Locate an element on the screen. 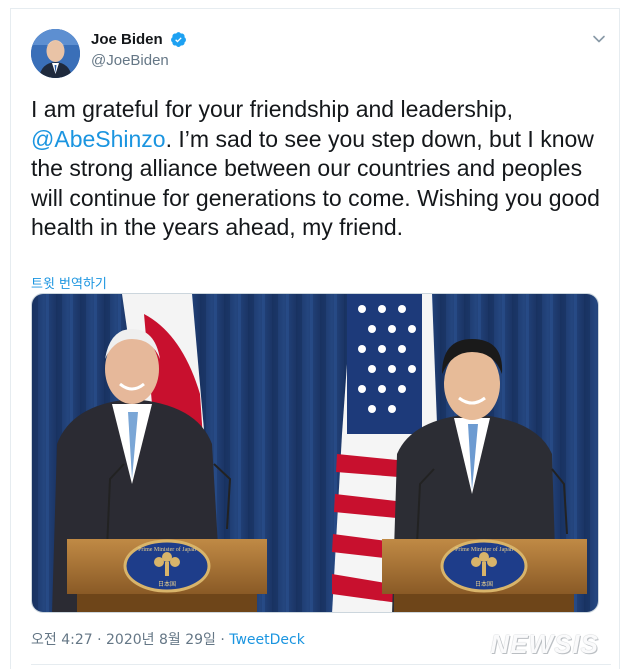 The image size is (640, 669). divider is located at coordinates (321, 664).